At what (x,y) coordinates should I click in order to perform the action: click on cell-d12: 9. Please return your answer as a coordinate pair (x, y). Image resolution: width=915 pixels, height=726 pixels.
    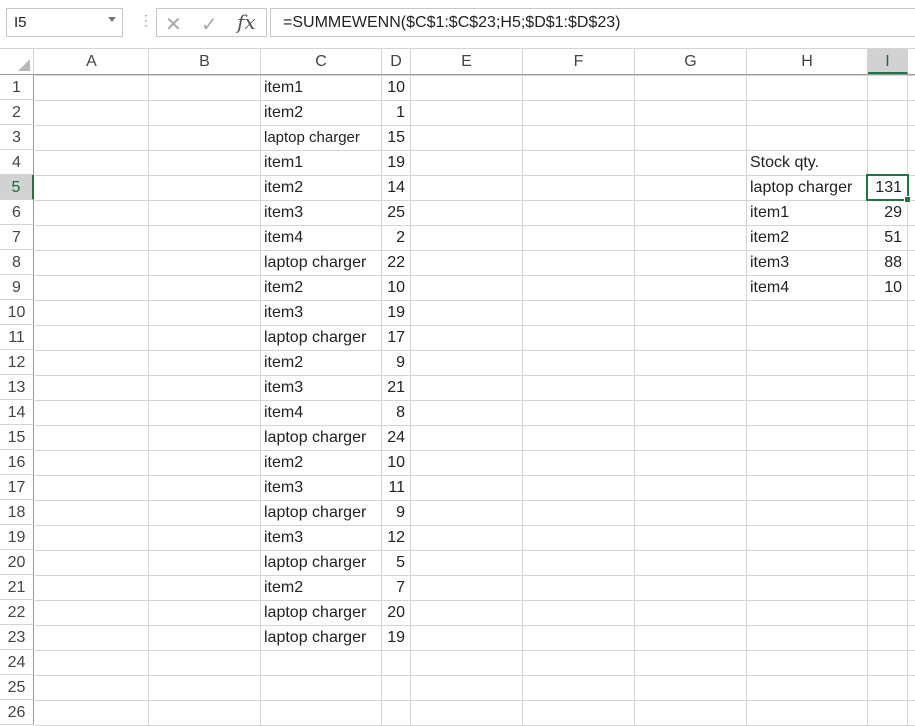
    Looking at the image, I should click on (393, 362).